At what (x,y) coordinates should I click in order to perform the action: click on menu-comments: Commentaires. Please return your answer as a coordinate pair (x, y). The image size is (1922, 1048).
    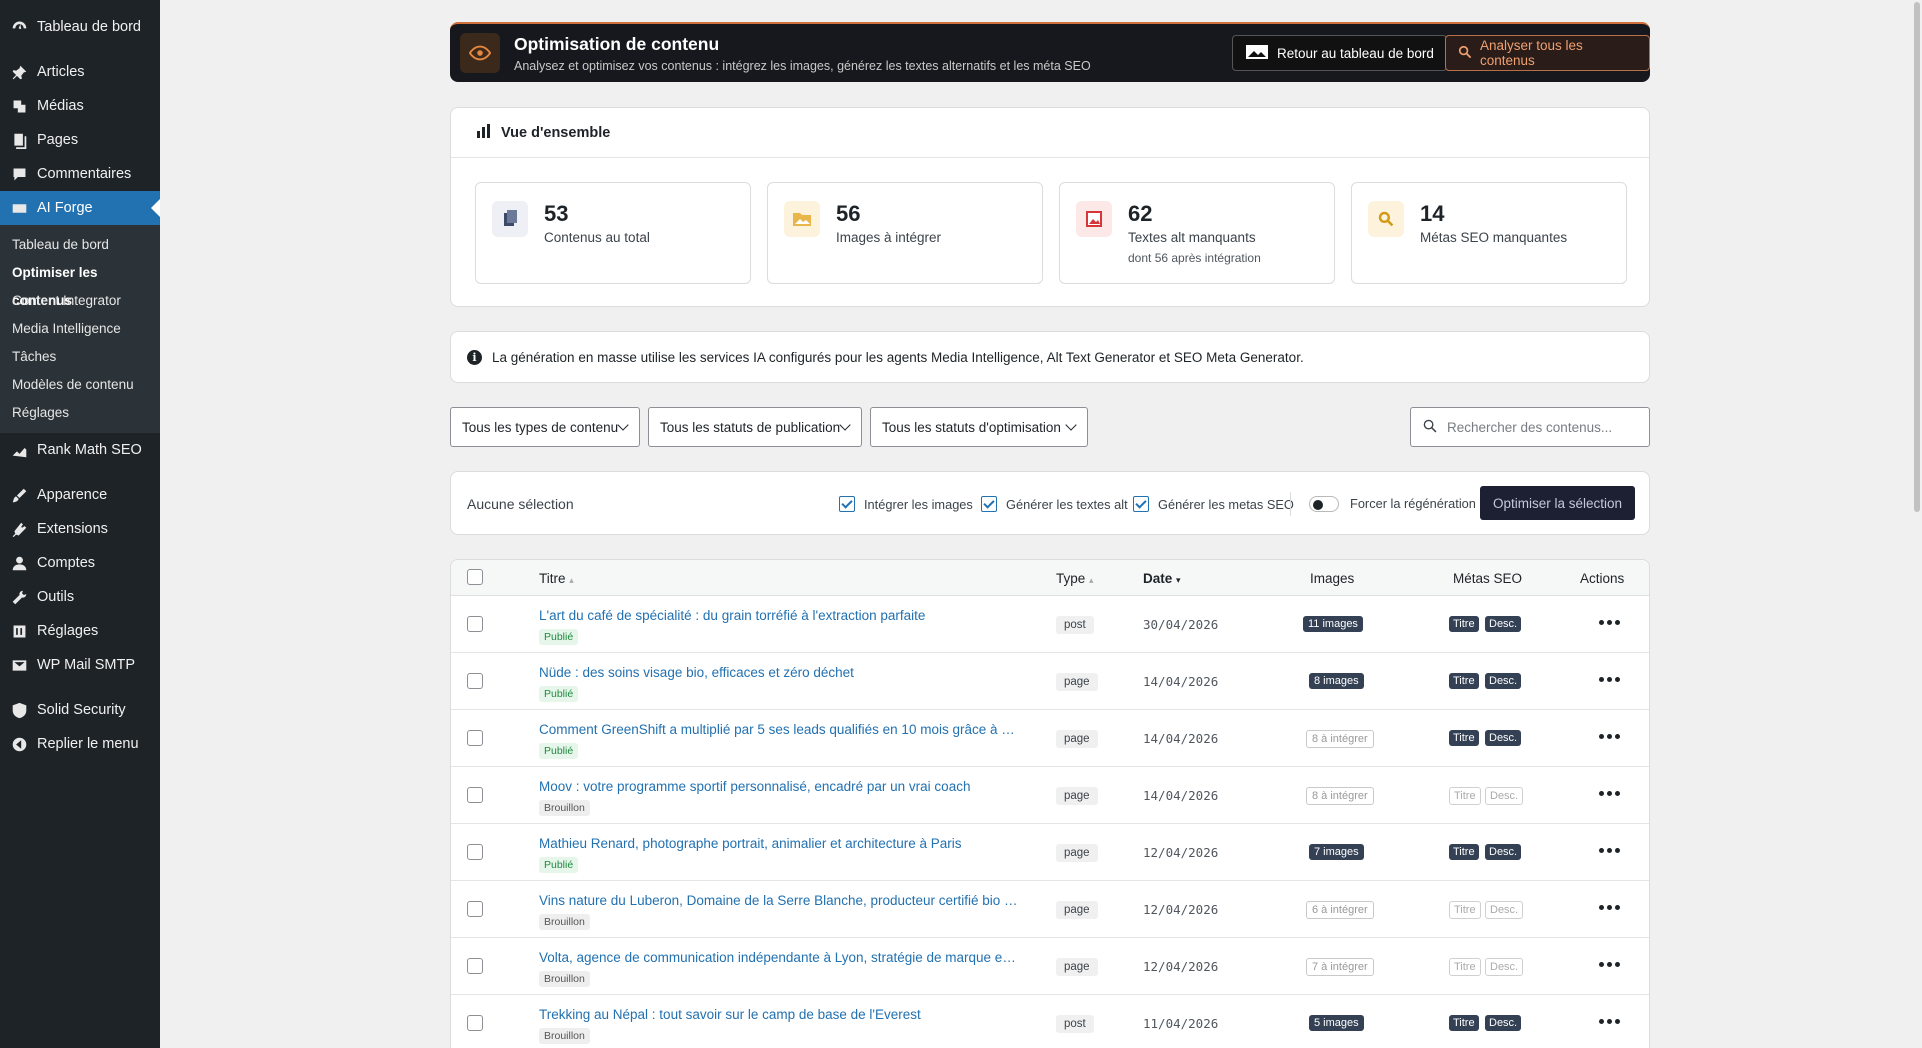
    Looking at the image, I should click on (80, 174).